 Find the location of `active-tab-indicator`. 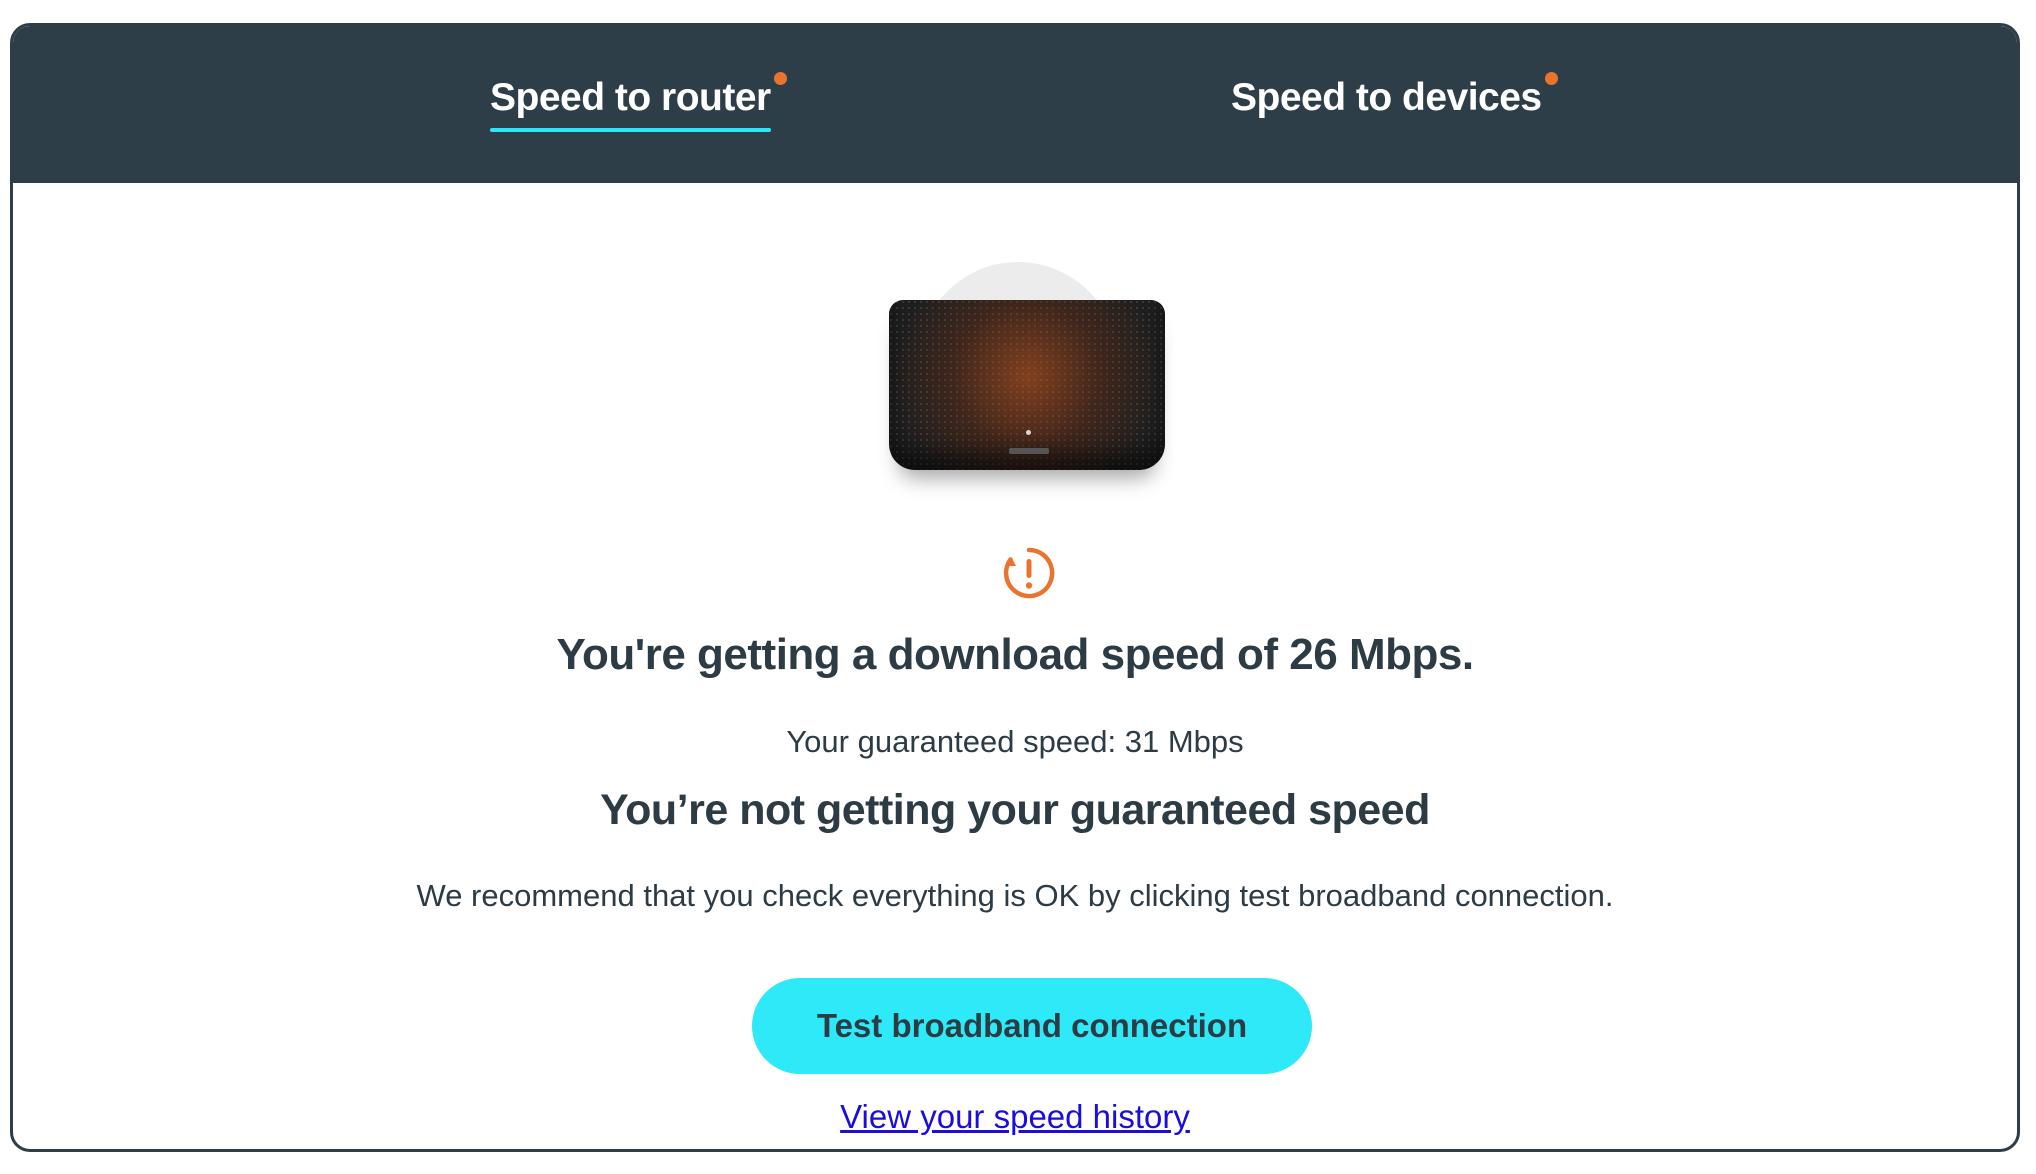

active-tab-indicator is located at coordinates (630, 130).